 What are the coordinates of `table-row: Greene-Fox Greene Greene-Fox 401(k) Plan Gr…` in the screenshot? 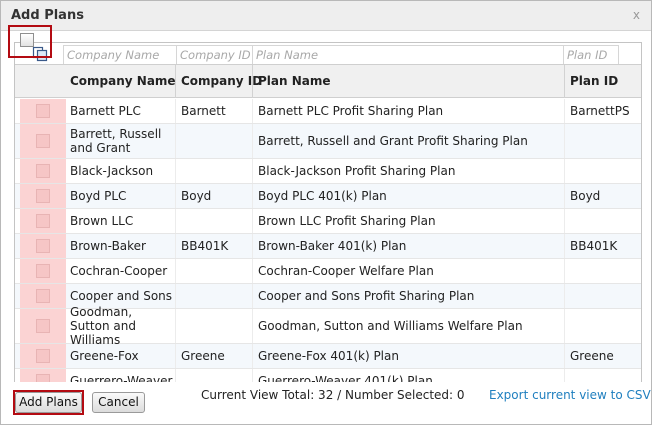 It's located at (328, 356).